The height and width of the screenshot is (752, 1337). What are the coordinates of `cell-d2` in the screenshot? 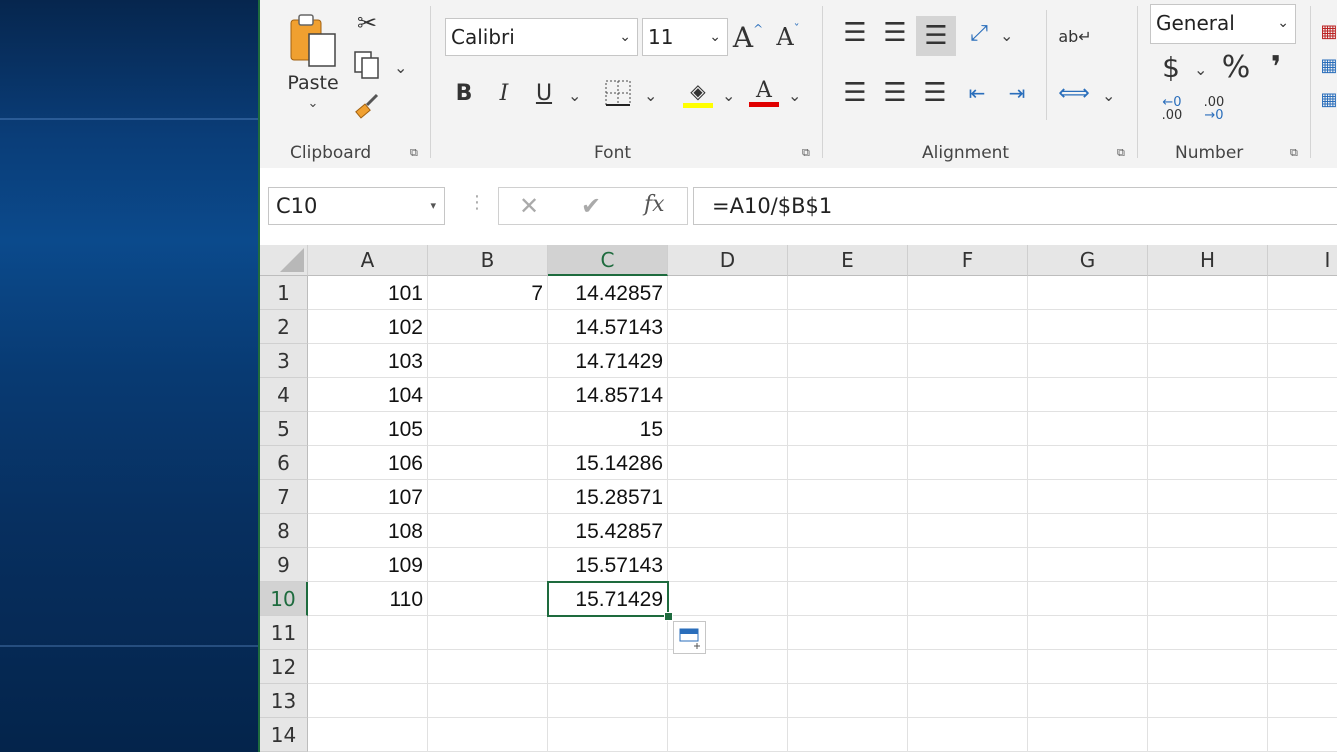 It's located at (728, 327).